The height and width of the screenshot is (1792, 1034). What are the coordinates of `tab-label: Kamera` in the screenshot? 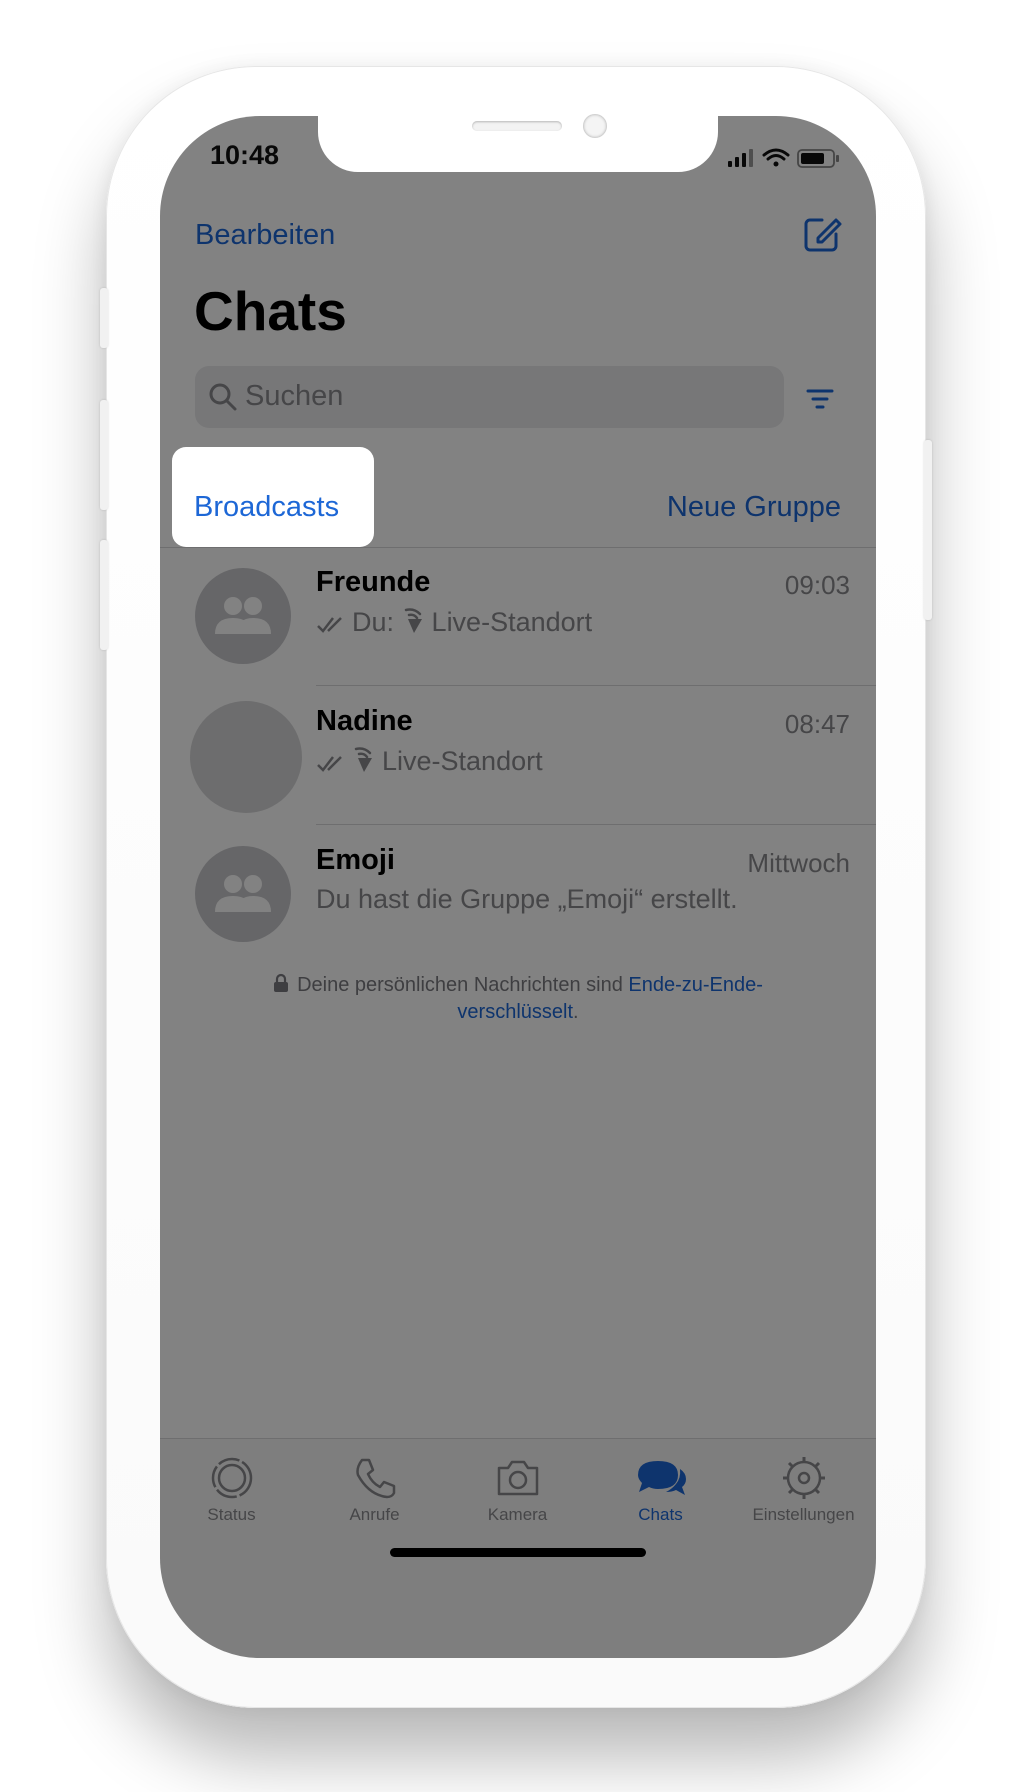 It's located at (517, 1514).